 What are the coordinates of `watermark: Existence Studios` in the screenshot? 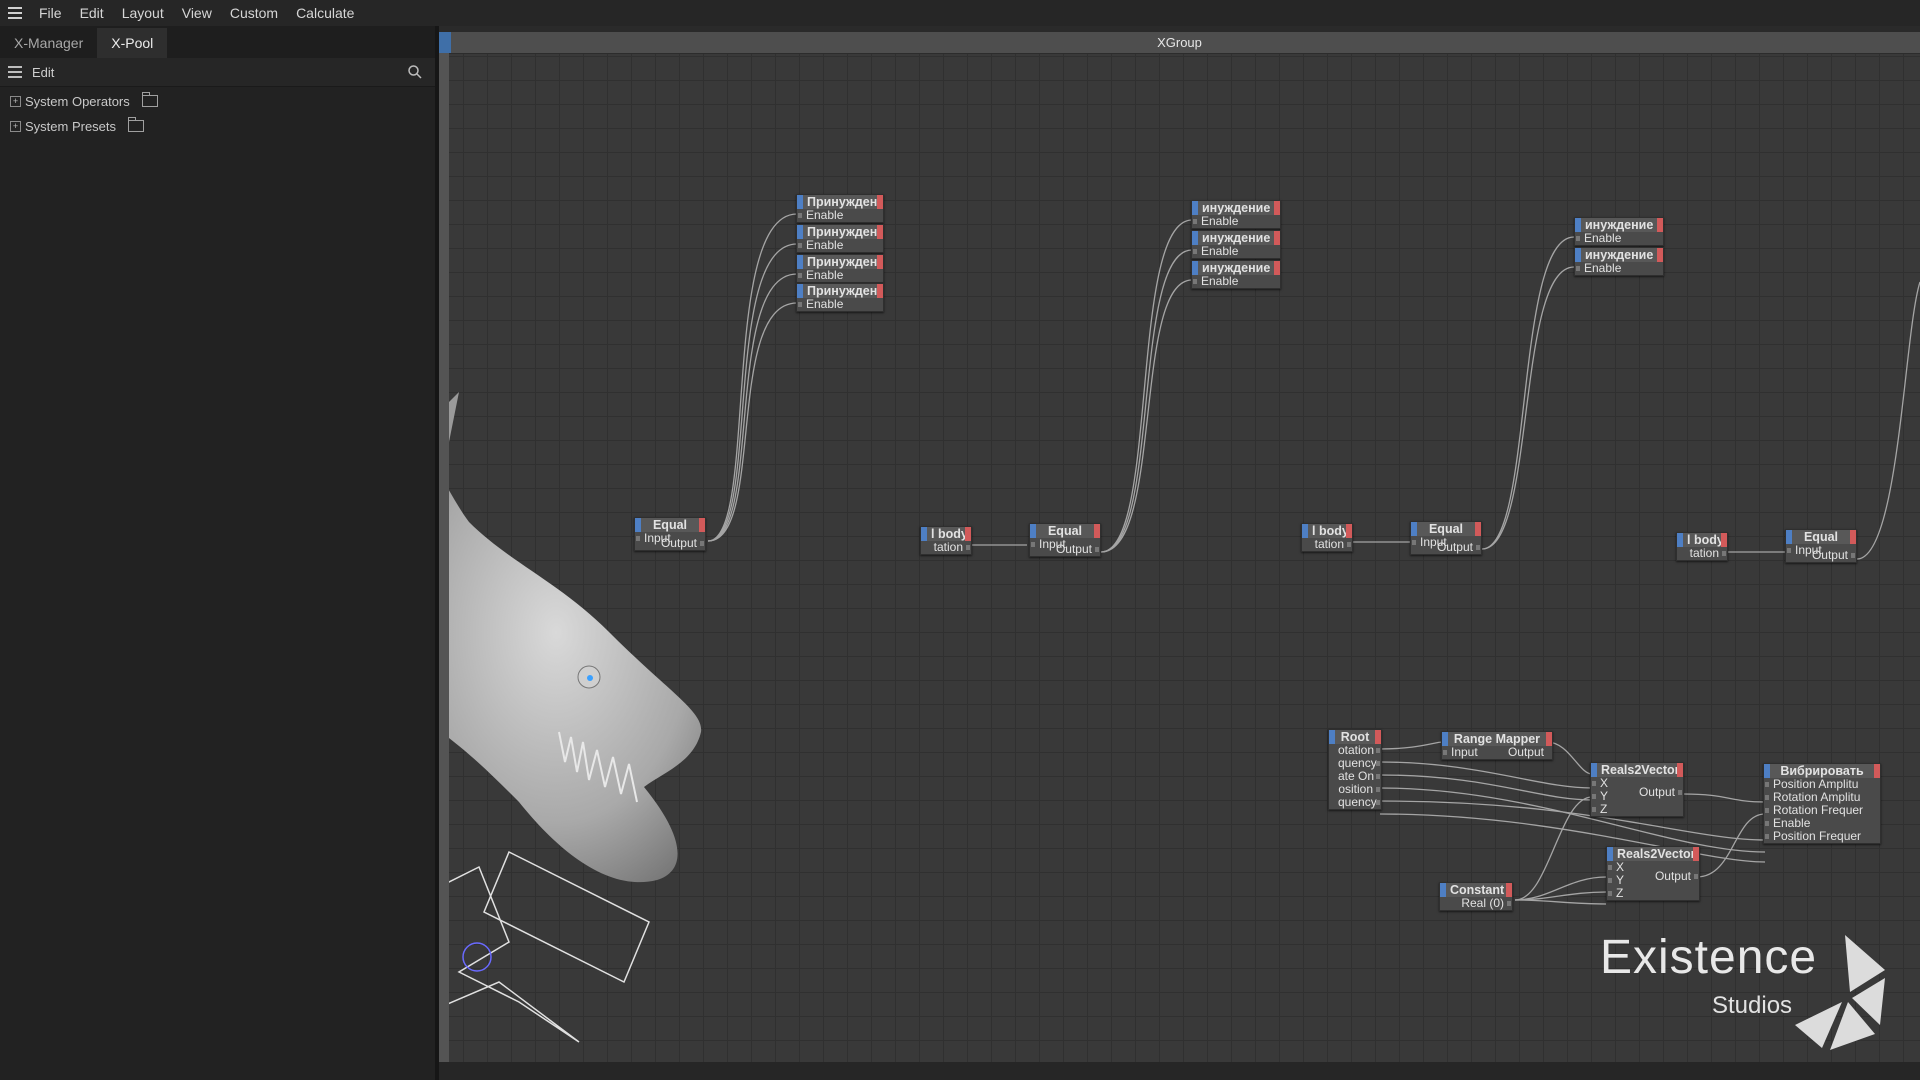 It's located at (1755, 995).